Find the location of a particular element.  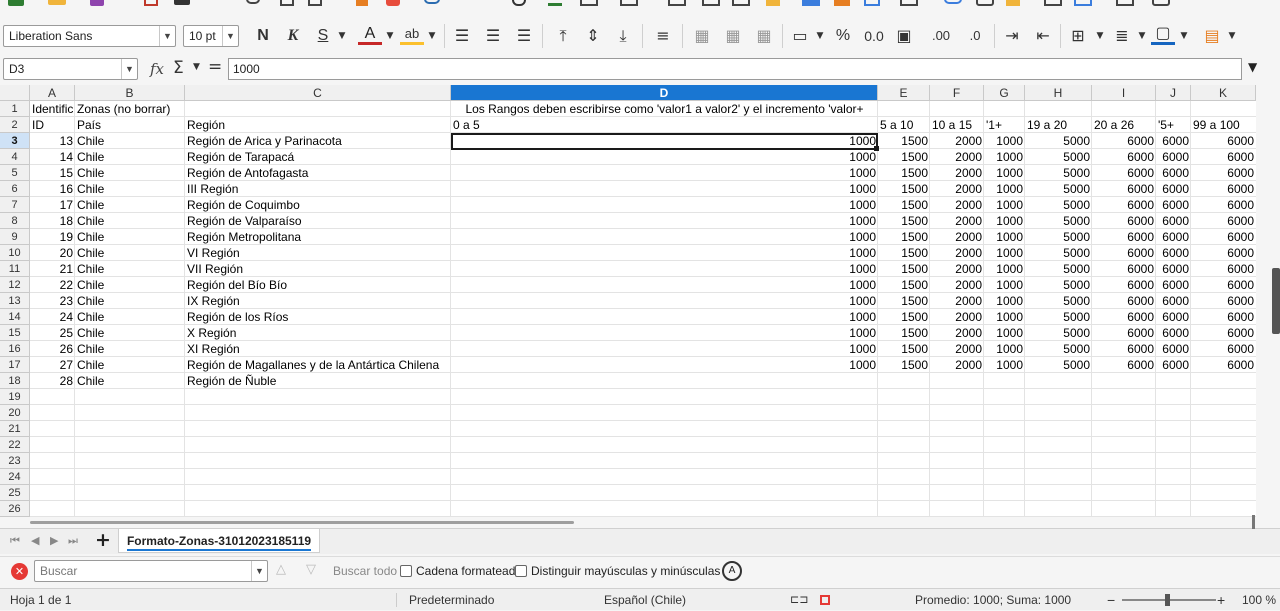

row-header-19: 19 is located at coordinates (15, 397).